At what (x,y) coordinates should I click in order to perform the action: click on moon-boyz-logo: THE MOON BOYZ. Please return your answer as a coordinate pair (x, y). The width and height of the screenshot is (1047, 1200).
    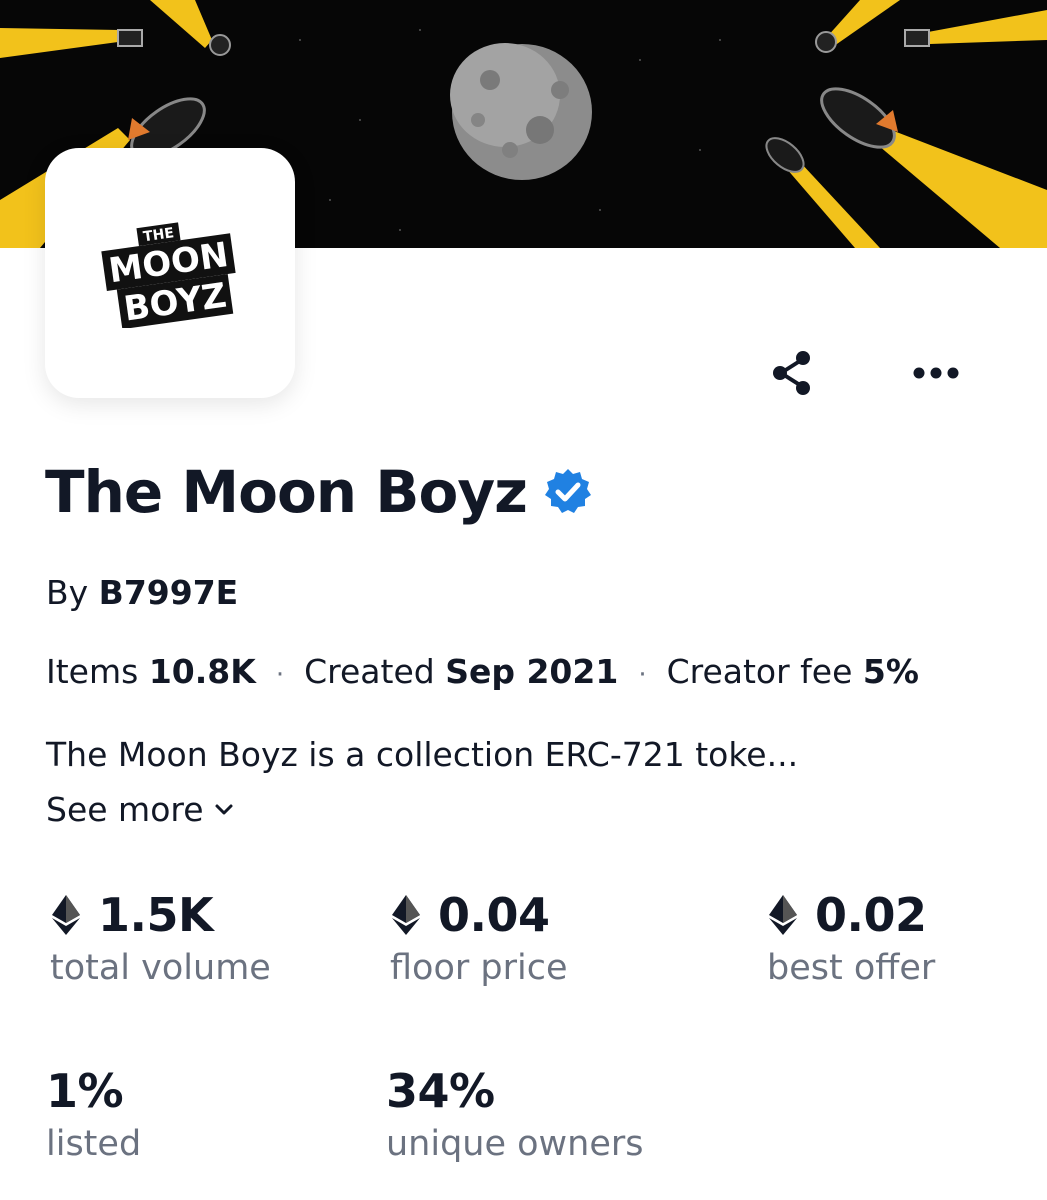
    Looking at the image, I should click on (168, 275).